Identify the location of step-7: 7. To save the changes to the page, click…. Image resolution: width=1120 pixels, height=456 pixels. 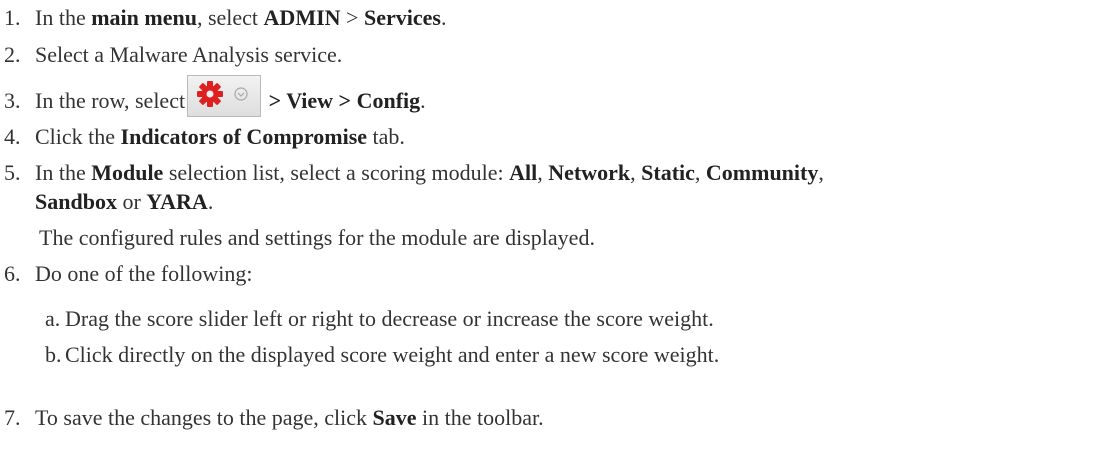
(272, 418).